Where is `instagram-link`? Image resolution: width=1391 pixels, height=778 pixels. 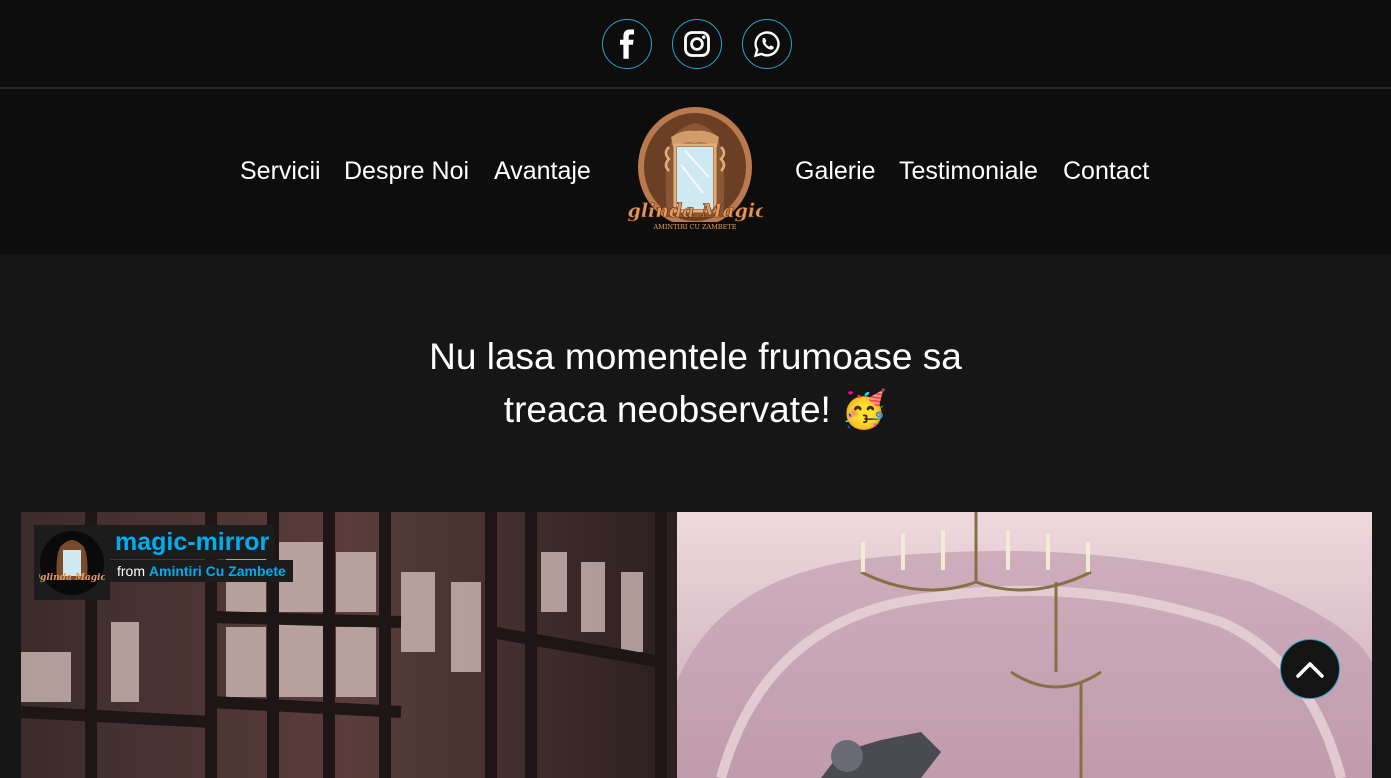 instagram-link is located at coordinates (696, 43).